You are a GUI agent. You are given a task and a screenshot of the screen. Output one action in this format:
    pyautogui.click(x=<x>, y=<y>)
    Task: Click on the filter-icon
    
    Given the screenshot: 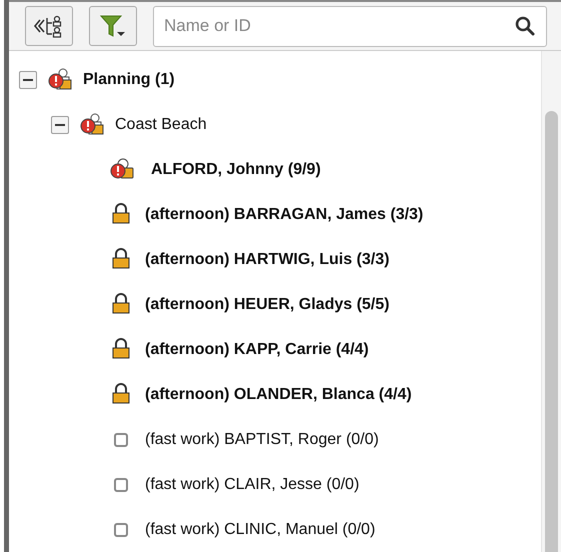 What is the action you would take?
    pyautogui.click(x=113, y=26)
    